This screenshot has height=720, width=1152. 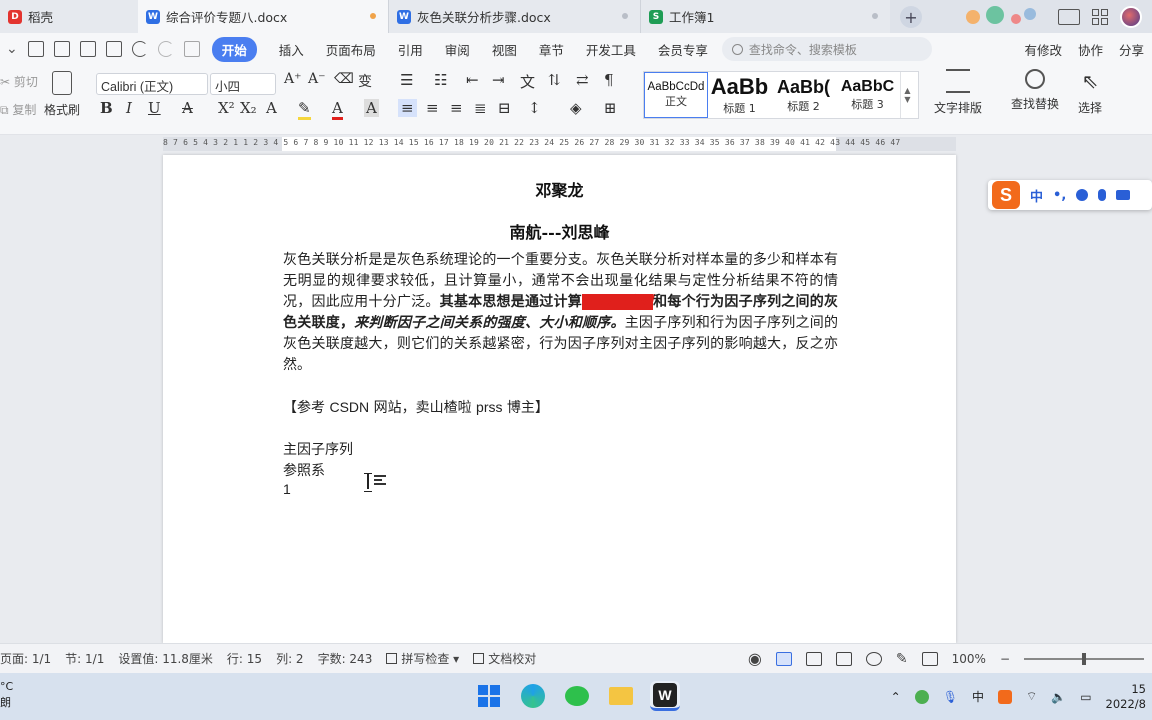 What do you see at coordinates (12, 49) in the screenshot?
I see `menu-chevron-icon: ⌄` at bounding box center [12, 49].